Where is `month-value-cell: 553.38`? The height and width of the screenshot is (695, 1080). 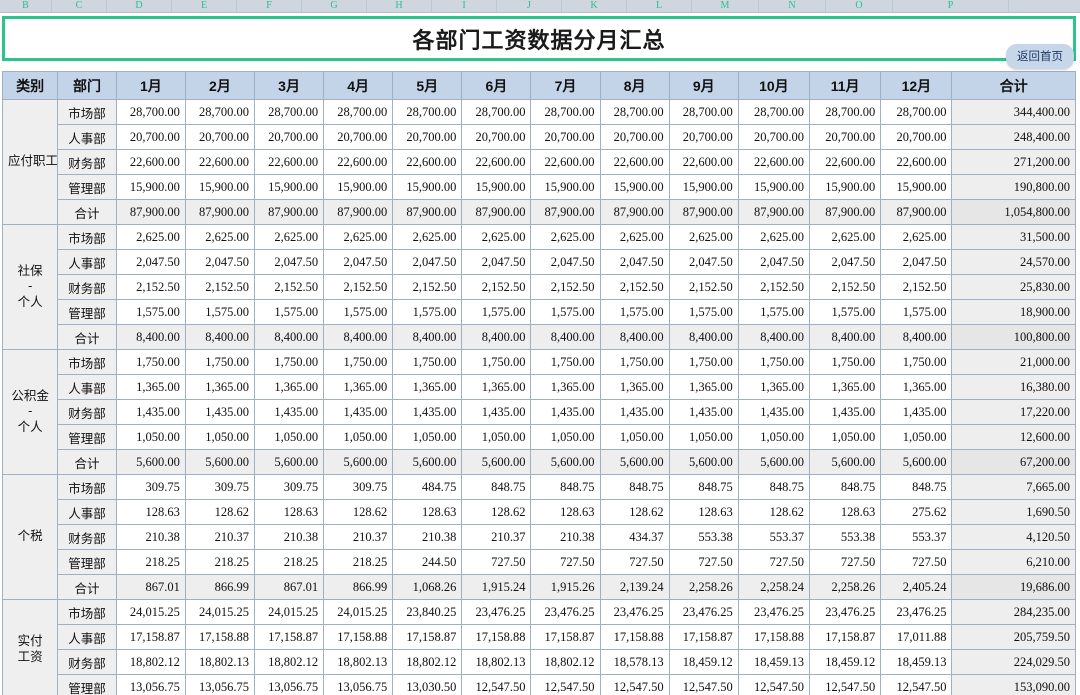
month-value-cell: 553.38 is located at coordinates (703, 537).